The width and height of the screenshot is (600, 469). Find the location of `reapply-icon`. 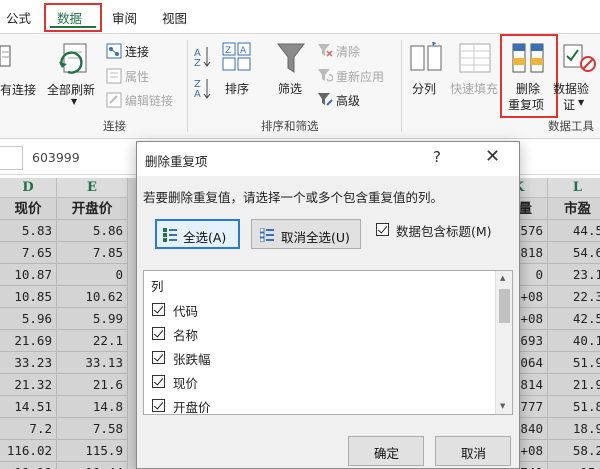

reapply-icon is located at coordinates (325, 75).